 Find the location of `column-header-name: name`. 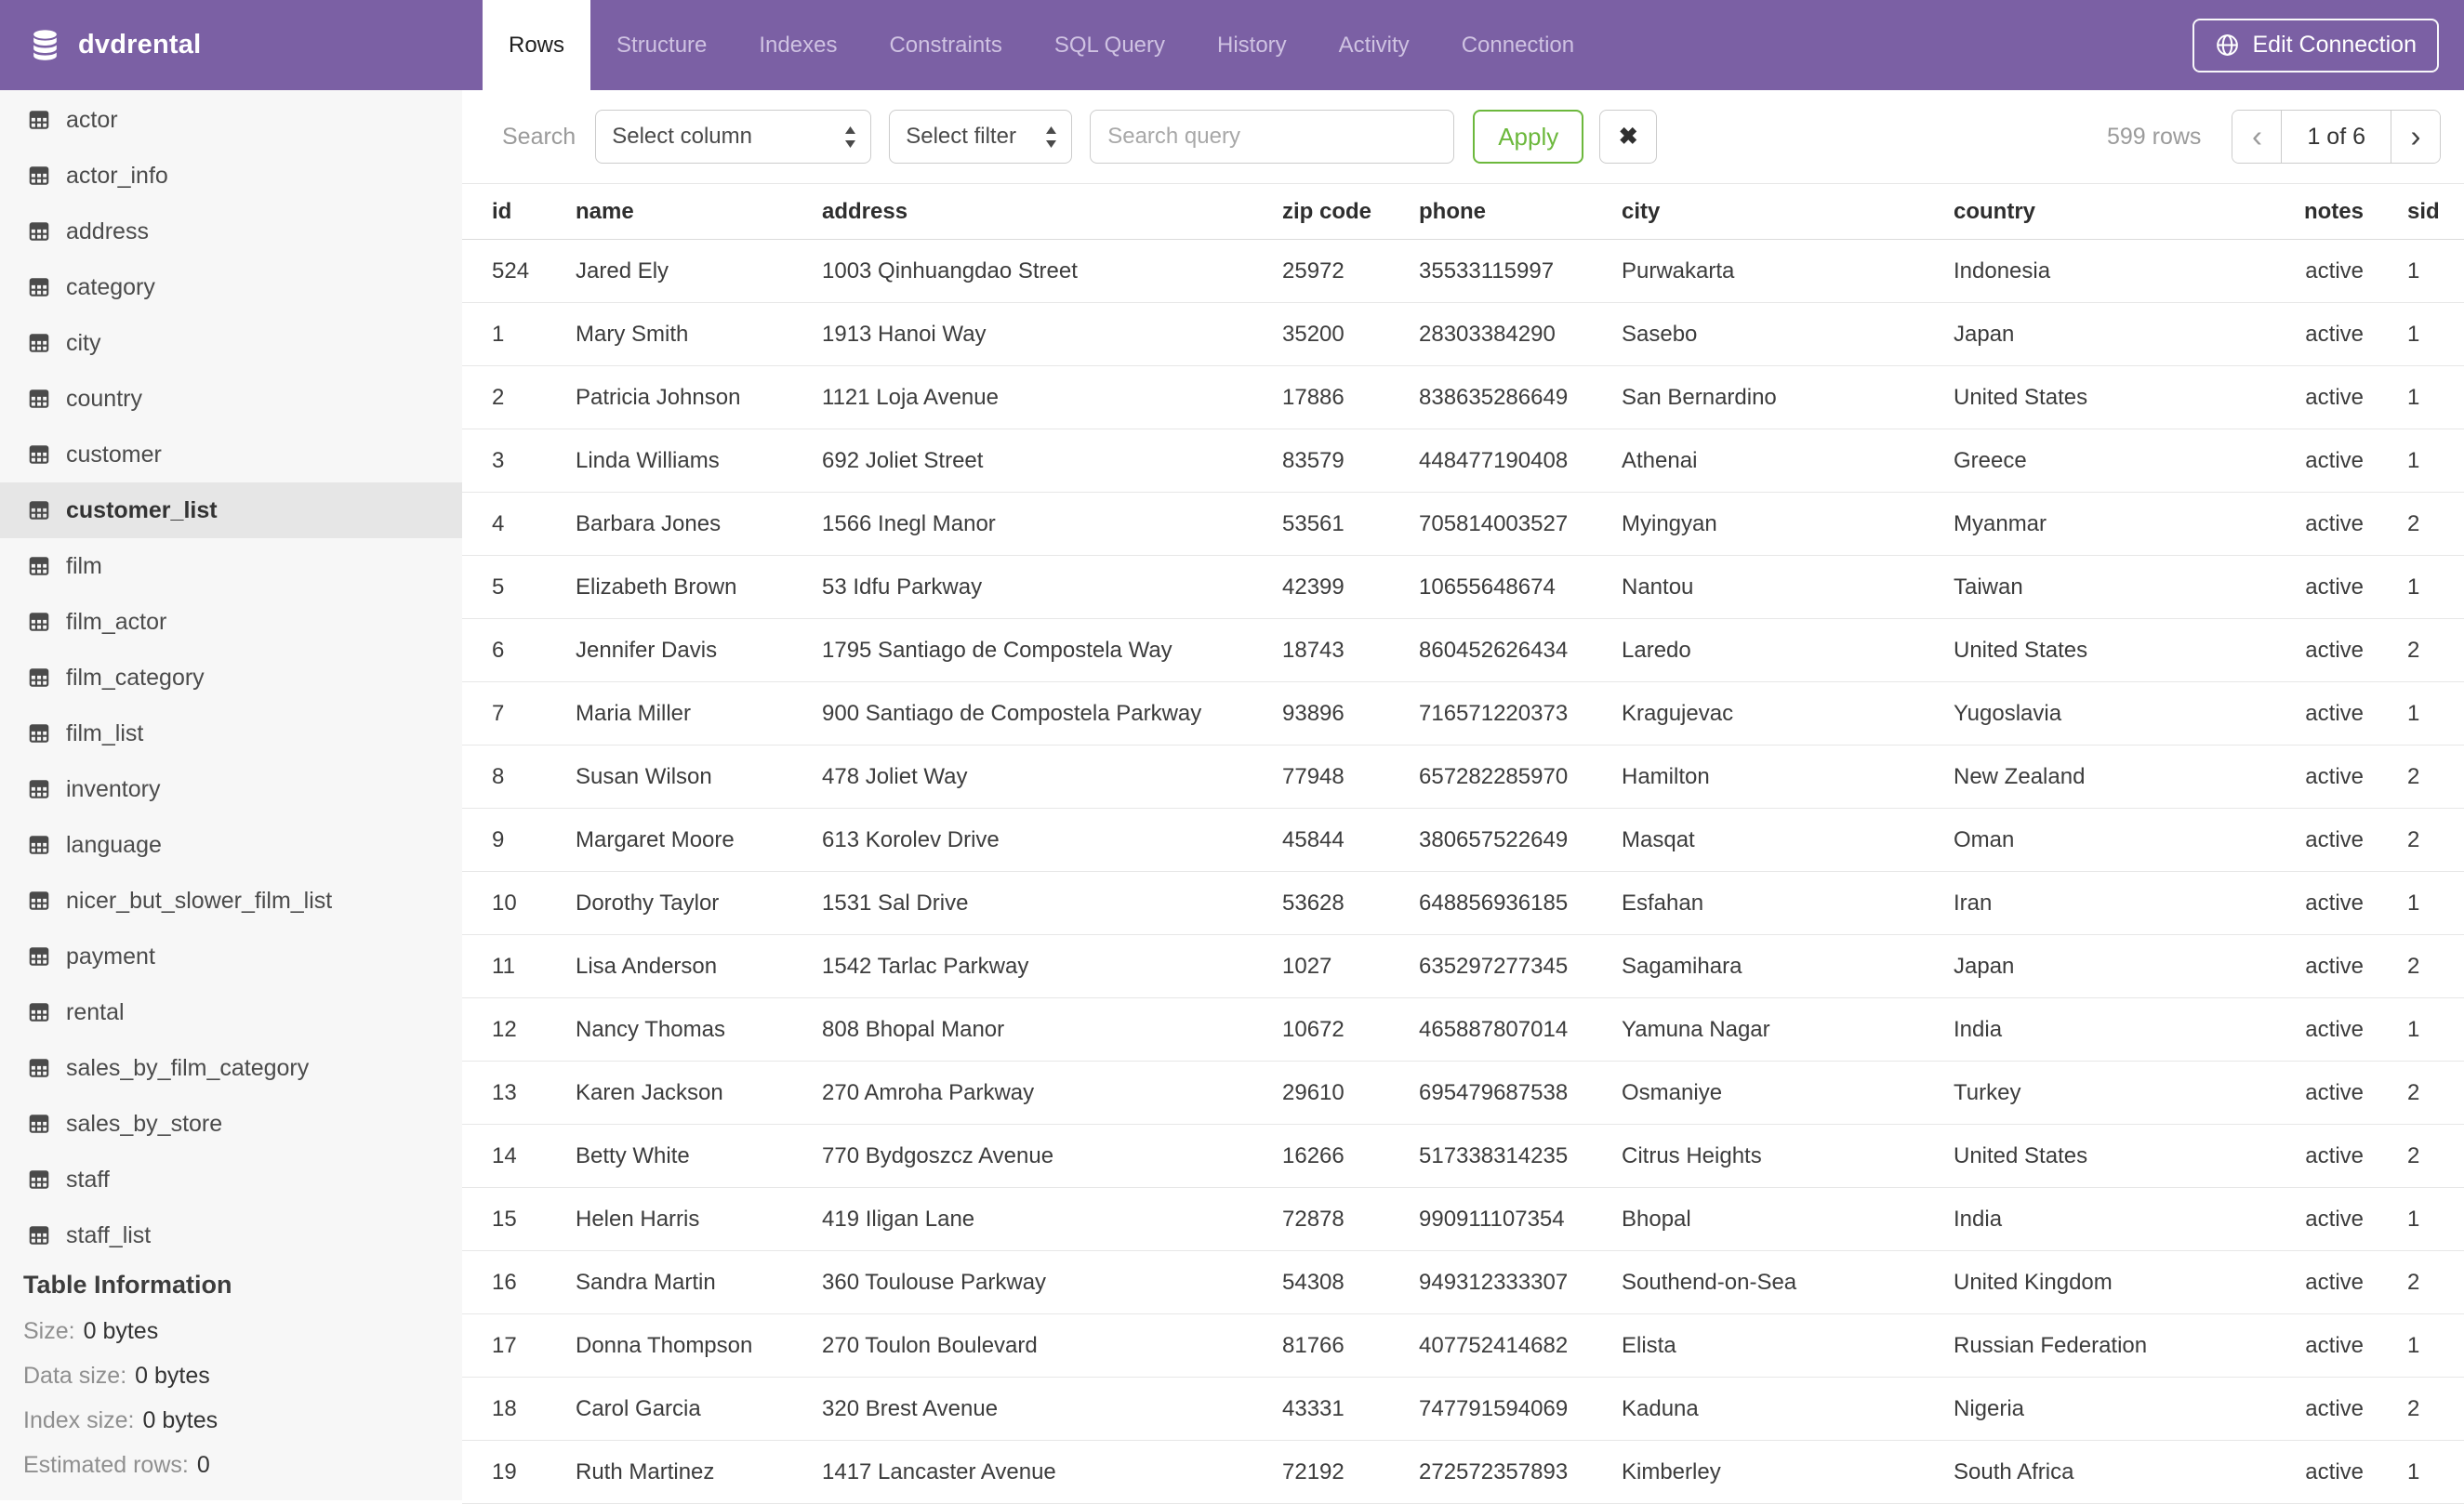

column-header-name: name is located at coordinates (699, 212).